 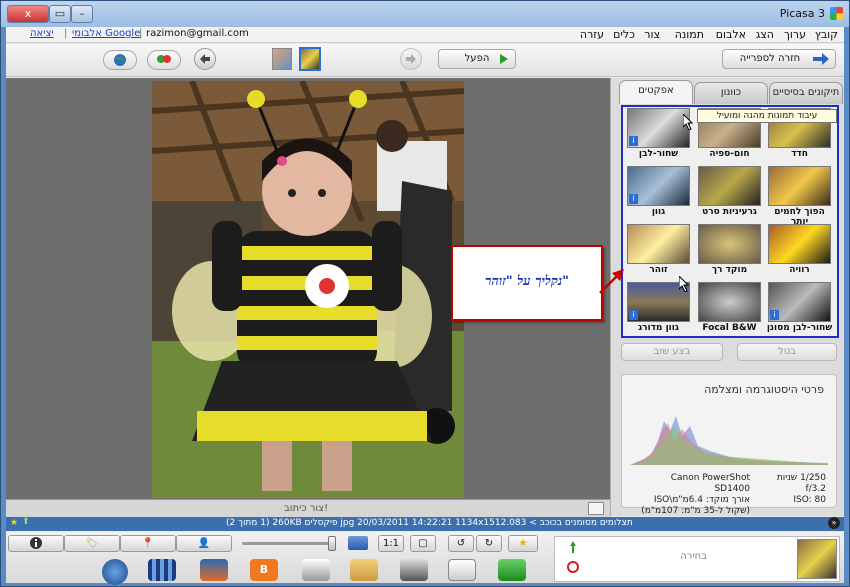 What do you see at coordinates (26, 522) in the screenshot?
I see `upload-icon: ⬆` at bounding box center [26, 522].